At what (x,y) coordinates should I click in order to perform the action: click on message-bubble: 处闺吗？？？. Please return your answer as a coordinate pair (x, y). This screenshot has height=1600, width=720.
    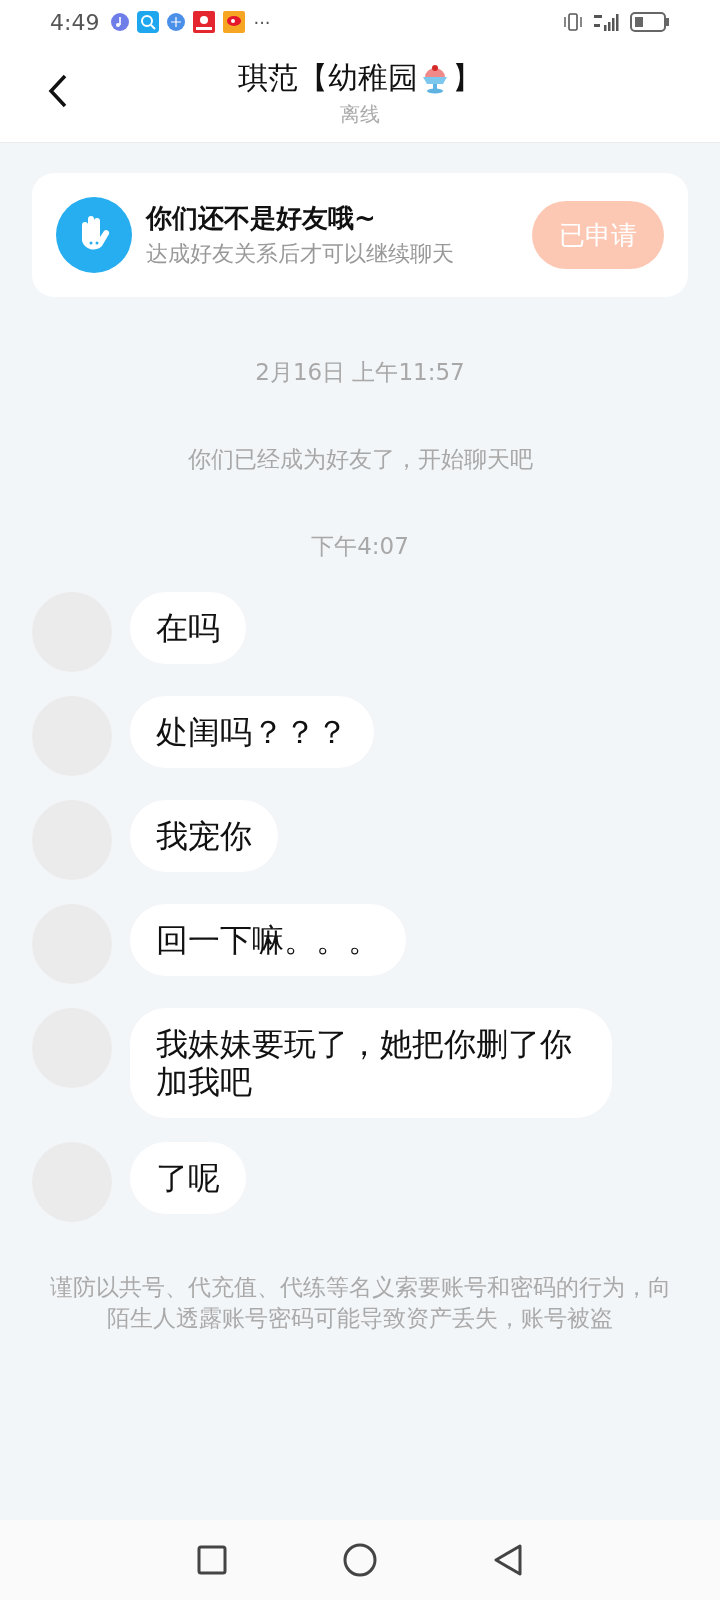
    Looking at the image, I should click on (252, 732).